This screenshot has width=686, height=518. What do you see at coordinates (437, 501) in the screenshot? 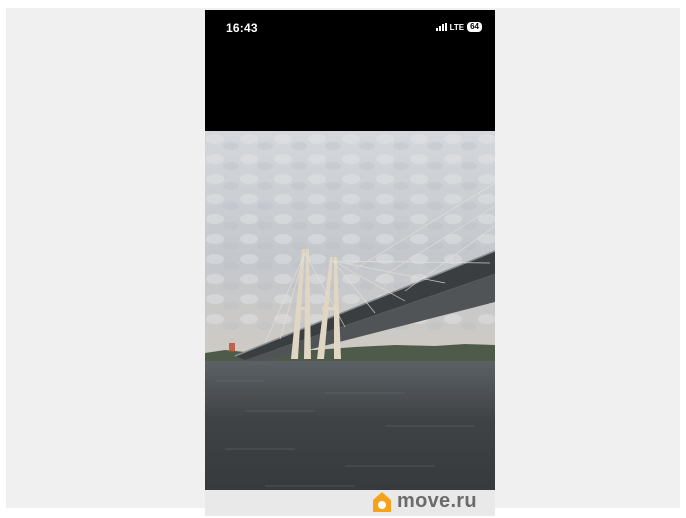
I see `watermark-text: move.ru` at bounding box center [437, 501].